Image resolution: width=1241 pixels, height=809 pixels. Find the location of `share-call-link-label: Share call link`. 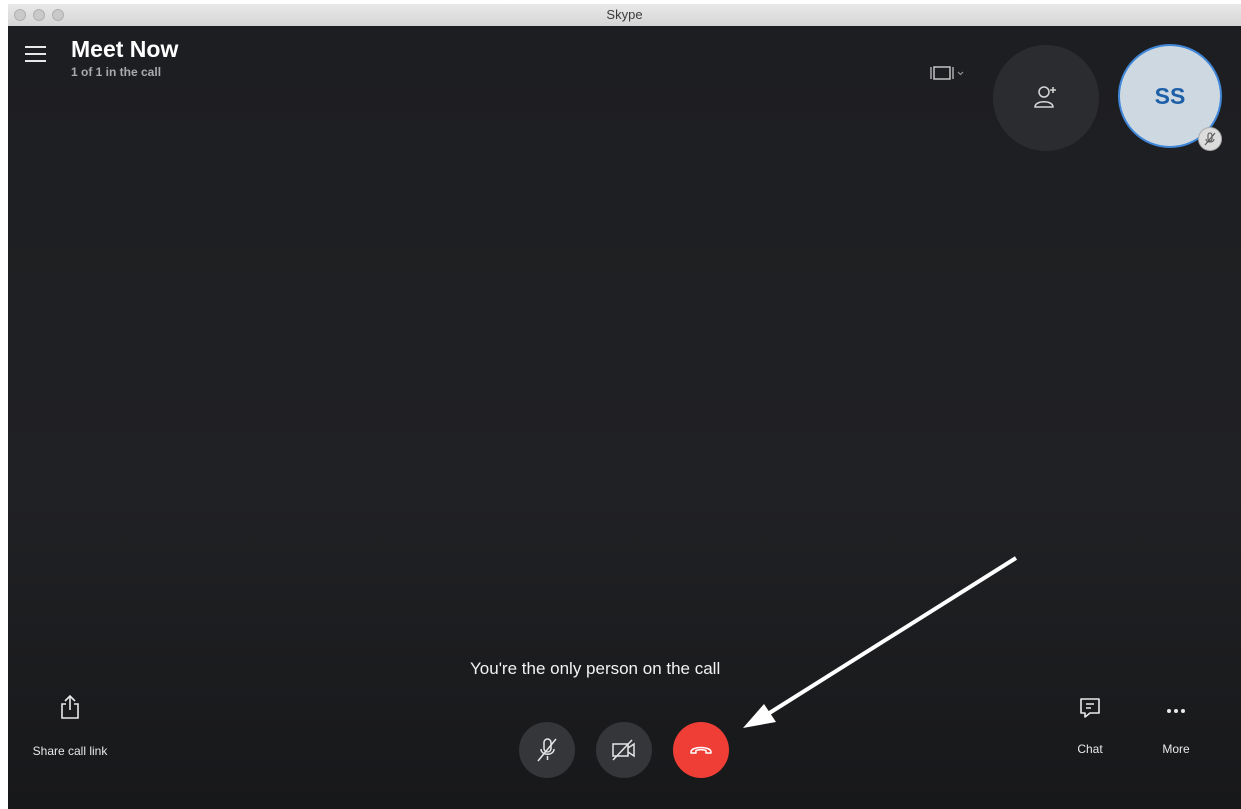

share-call-link-label: Share call link is located at coordinates (70, 751).